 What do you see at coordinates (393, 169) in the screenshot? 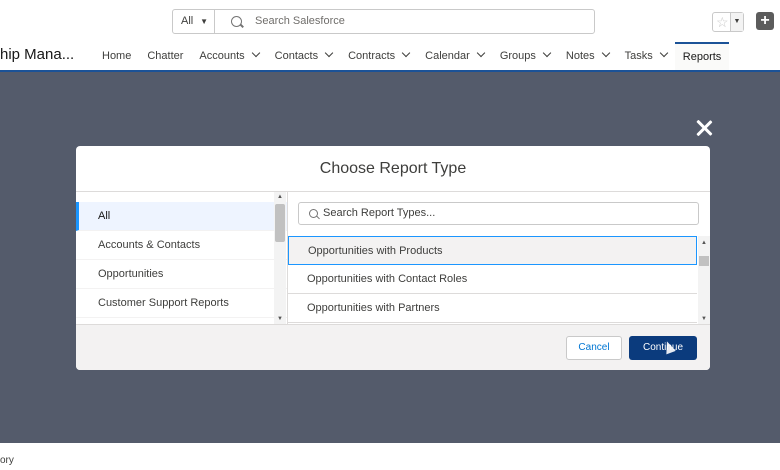
I see `modal-title: Choose Report Type` at bounding box center [393, 169].